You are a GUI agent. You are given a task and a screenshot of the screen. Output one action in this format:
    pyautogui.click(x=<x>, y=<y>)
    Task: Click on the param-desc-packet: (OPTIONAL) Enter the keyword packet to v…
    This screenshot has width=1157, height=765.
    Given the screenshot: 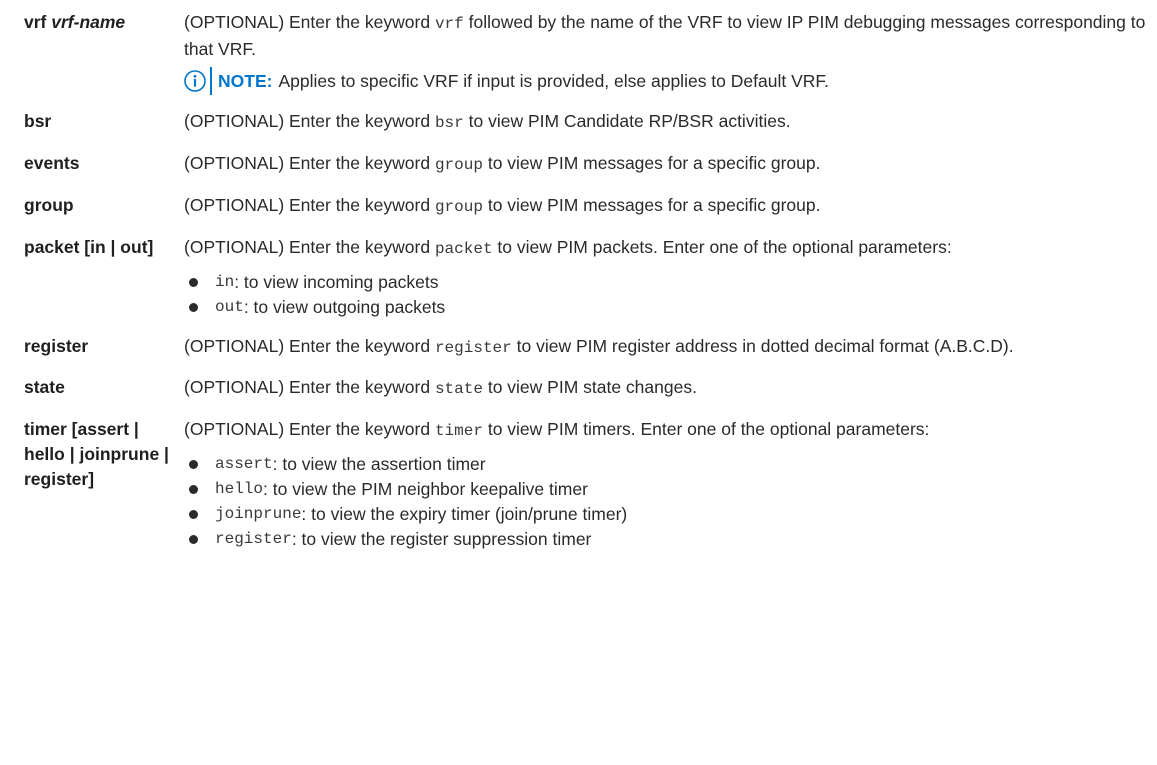 What is the action you would take?
    pyautogui.click(x=666, y=277)
    